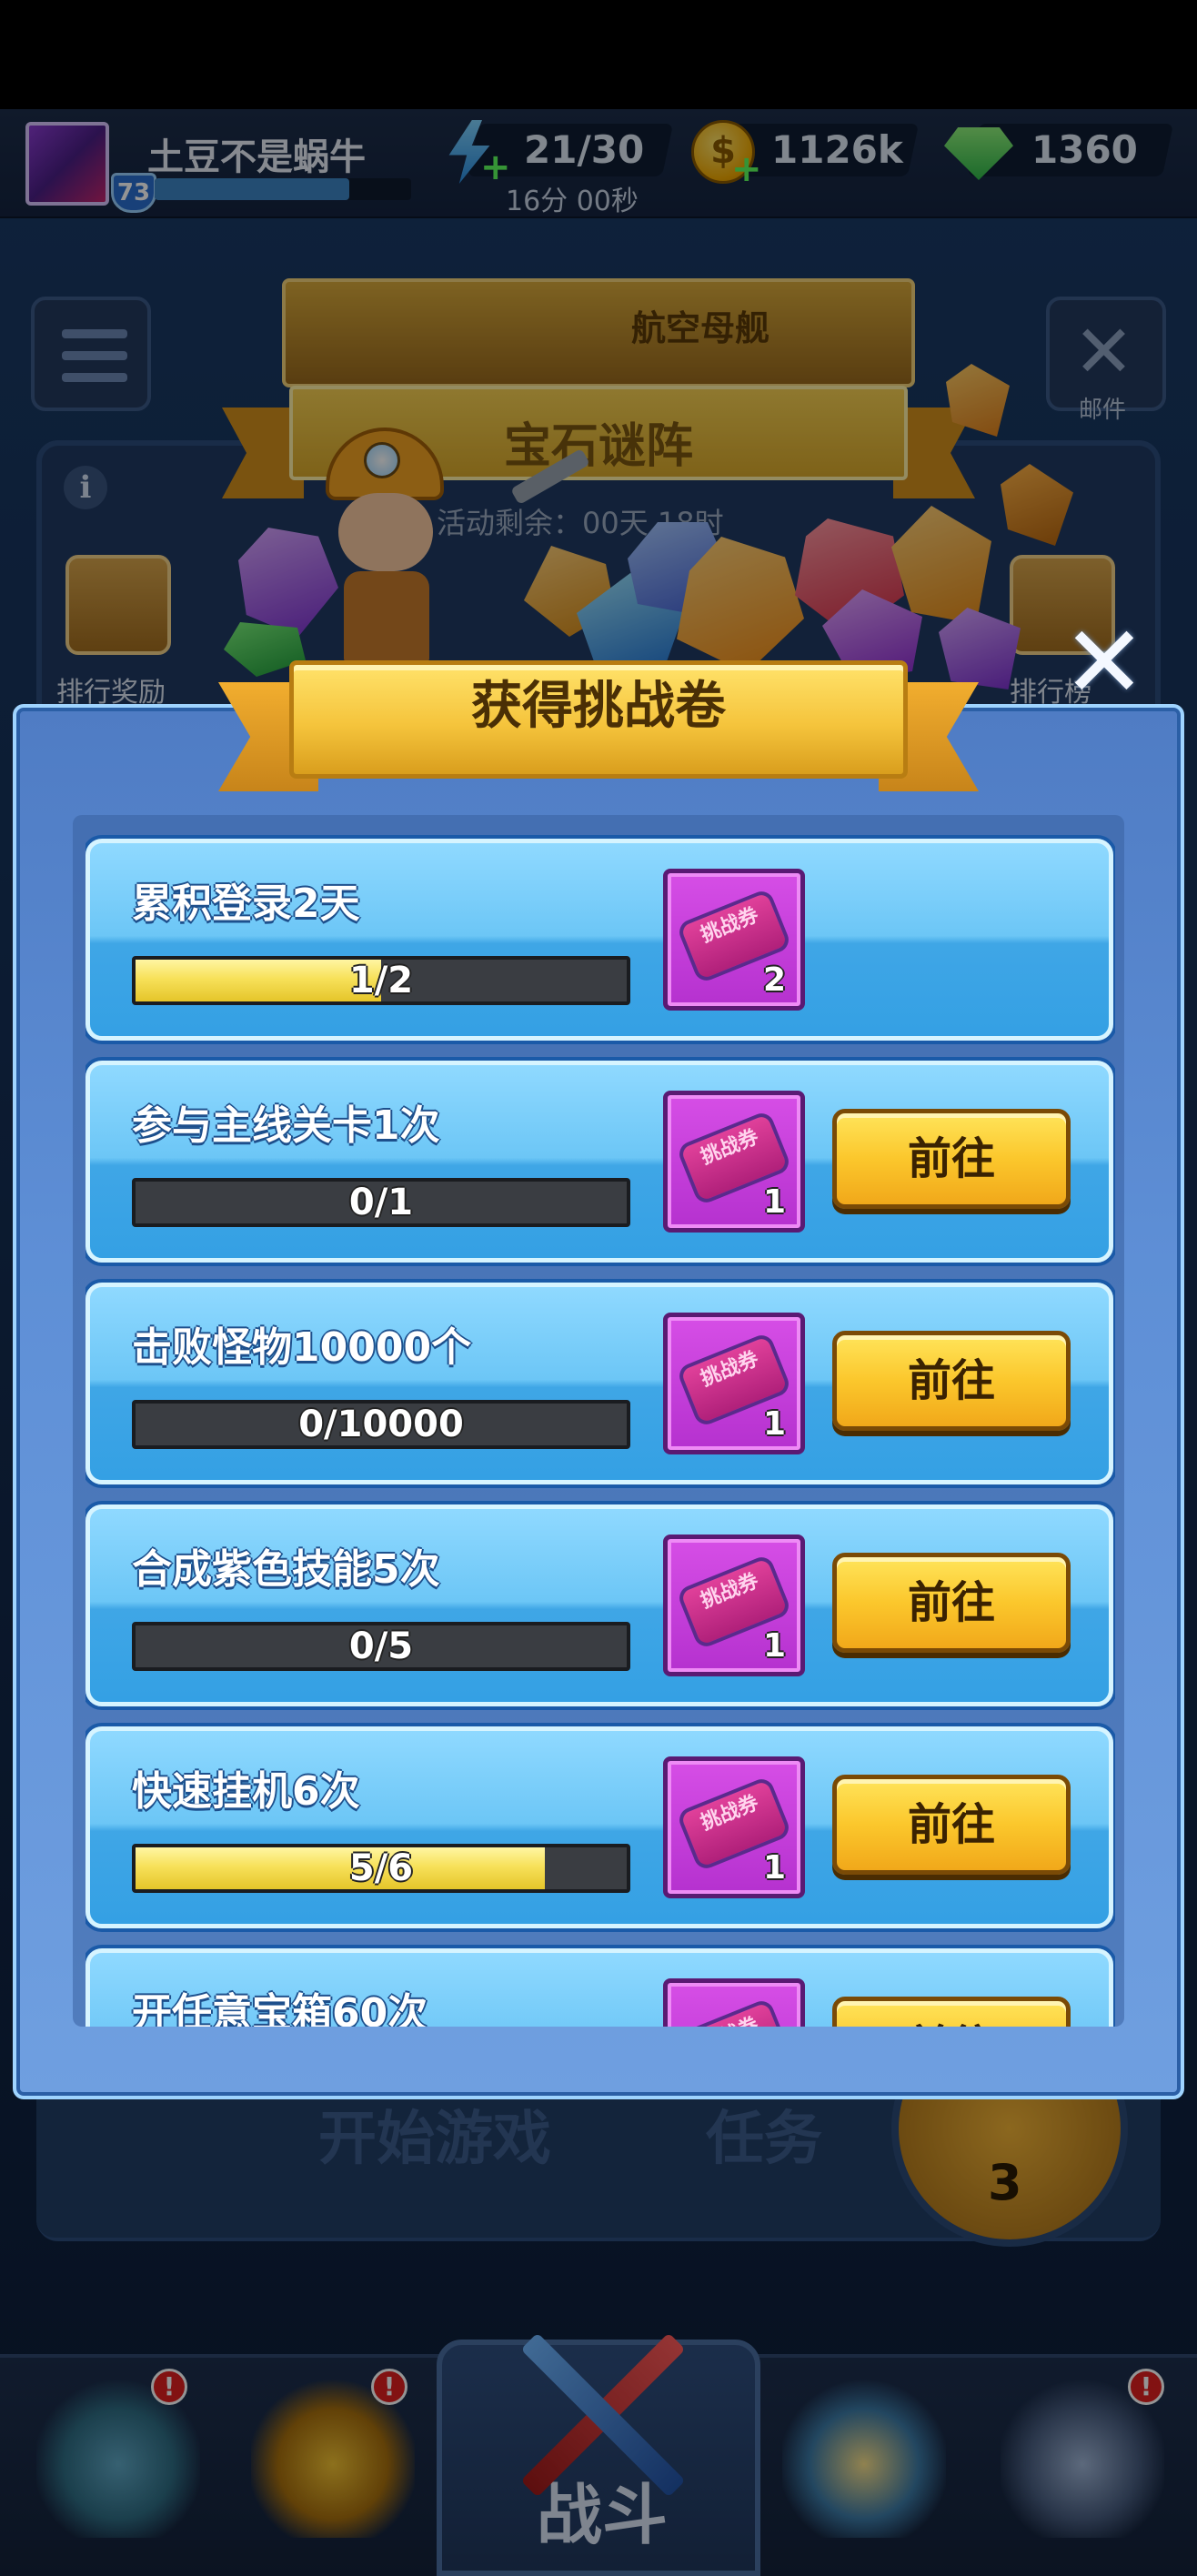 The height and width of the screenshot is (2576, 1197). I want to click on task-progress-bar: 5/6, so click(381, 1868).